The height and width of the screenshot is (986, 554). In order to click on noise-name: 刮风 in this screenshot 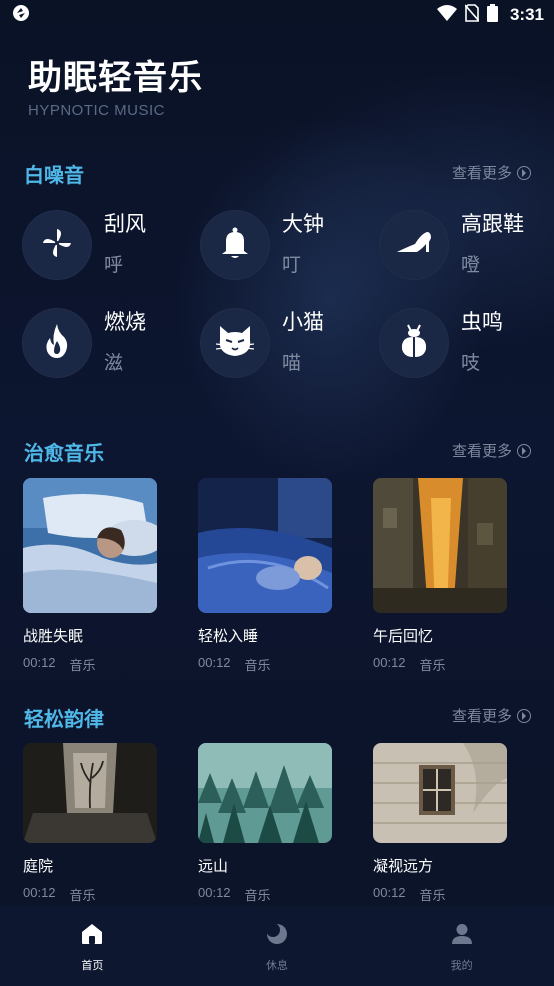, I will do `click(125, 223)`.